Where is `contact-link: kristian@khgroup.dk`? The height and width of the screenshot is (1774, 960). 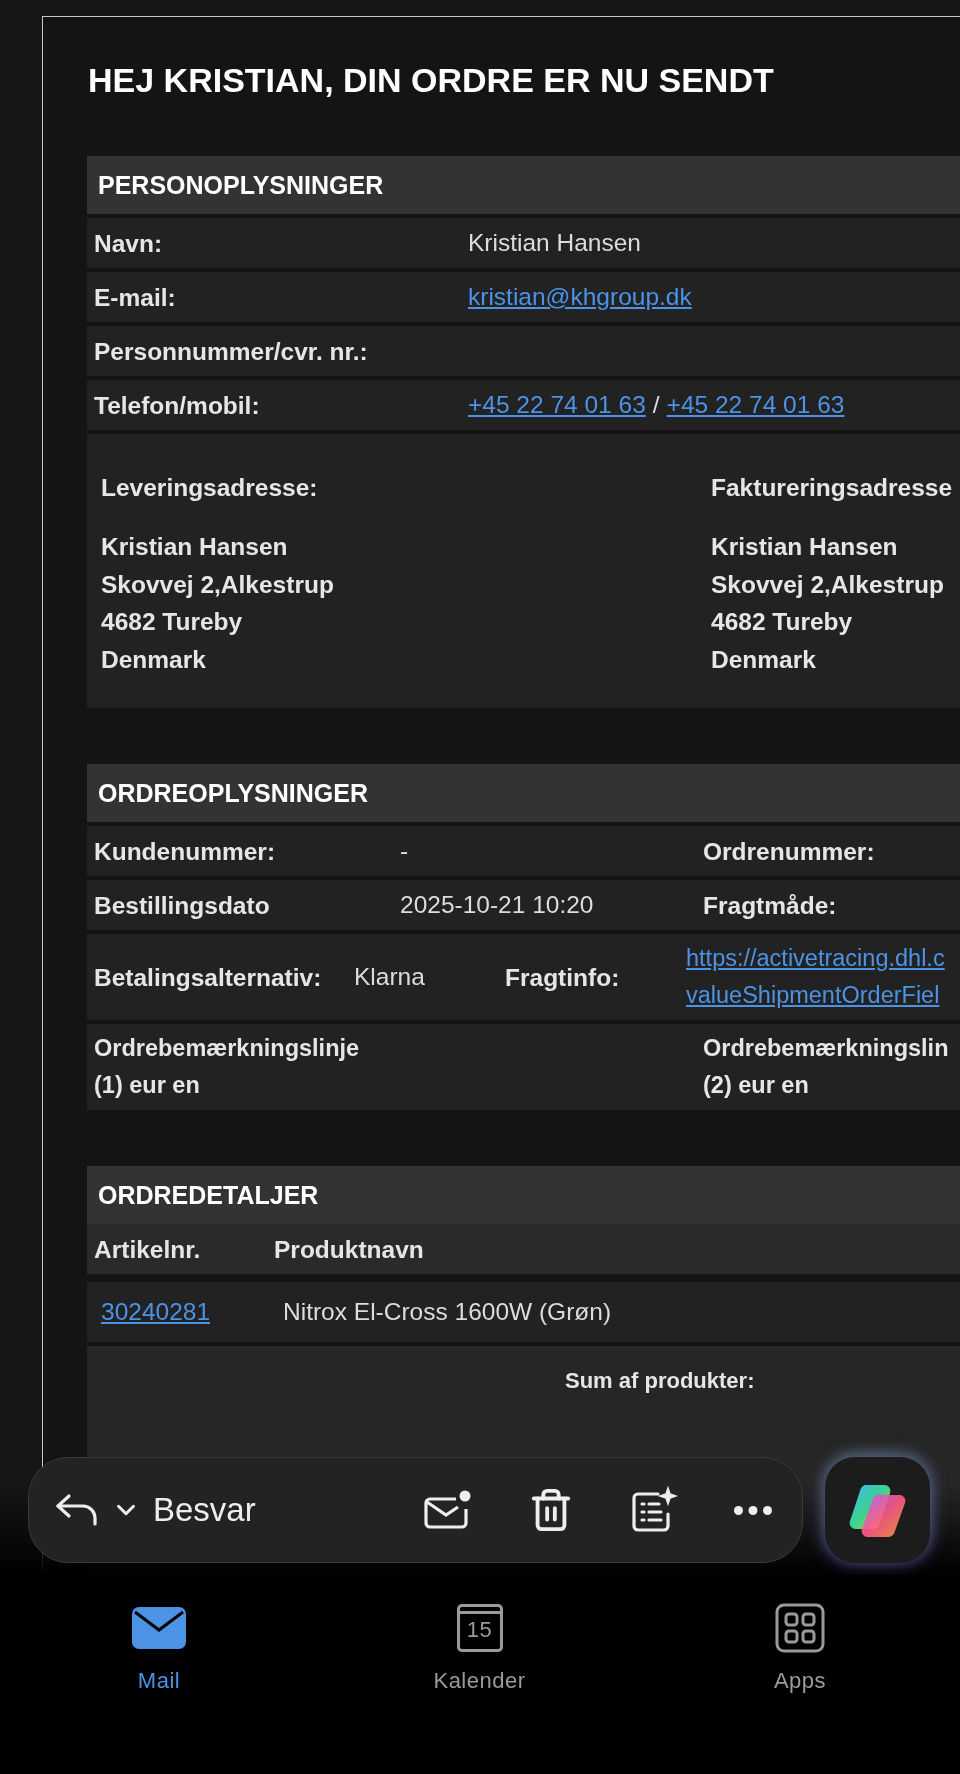
contact-link: kristian@khgroup.dk is located at coordinates (580, 297).